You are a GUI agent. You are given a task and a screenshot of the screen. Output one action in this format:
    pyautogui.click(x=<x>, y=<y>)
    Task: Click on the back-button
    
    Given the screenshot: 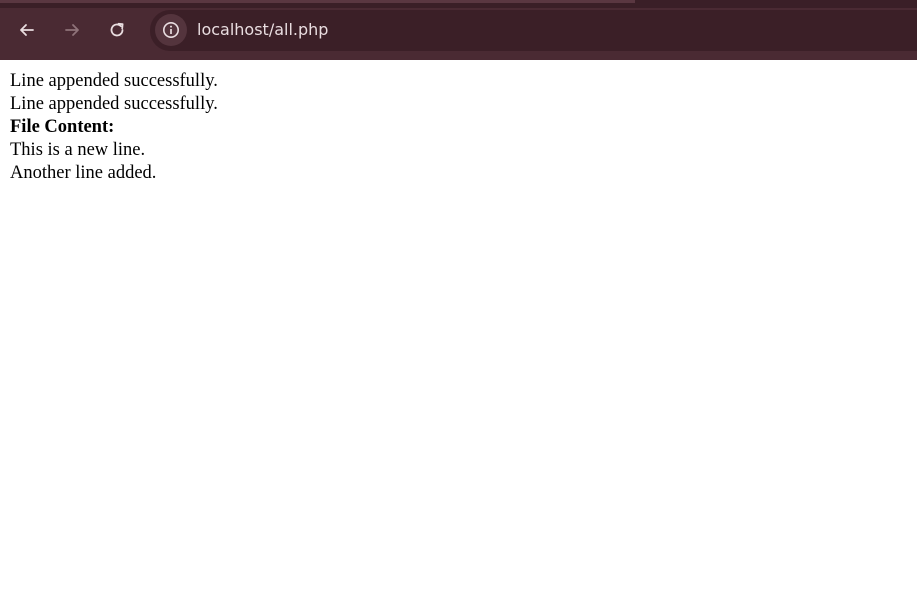 What is the action you would take?
    pyautogui.click(x=27, y=30)
    